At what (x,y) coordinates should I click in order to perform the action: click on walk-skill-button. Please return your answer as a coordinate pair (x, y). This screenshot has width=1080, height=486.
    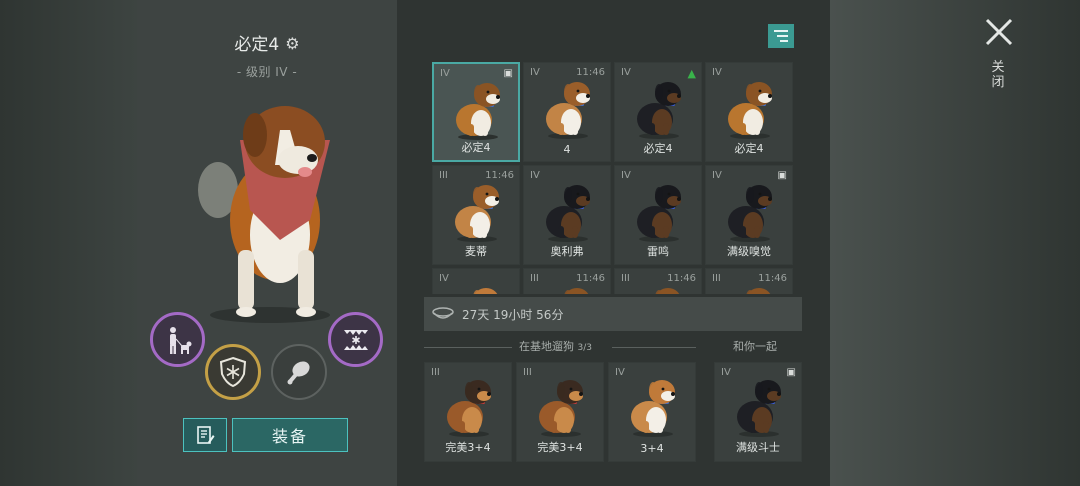
    Looking at the image, I should click on (177, 339).